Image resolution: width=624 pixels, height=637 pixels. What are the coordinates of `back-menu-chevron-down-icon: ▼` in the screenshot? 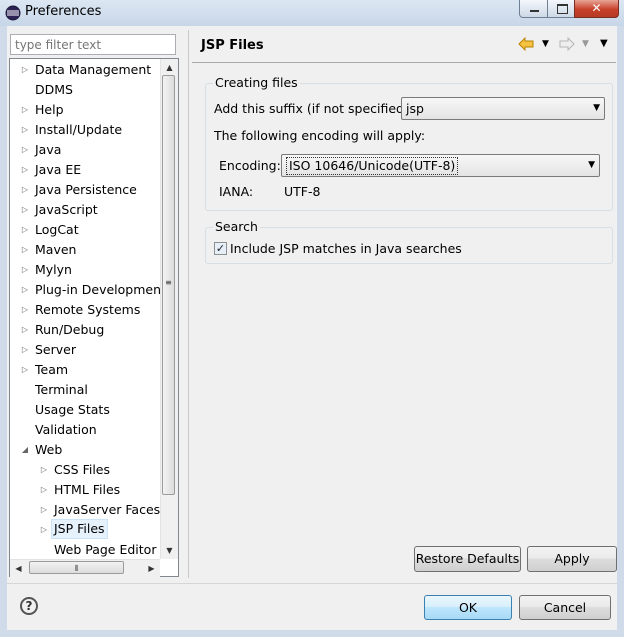 It's located at (545, 44).